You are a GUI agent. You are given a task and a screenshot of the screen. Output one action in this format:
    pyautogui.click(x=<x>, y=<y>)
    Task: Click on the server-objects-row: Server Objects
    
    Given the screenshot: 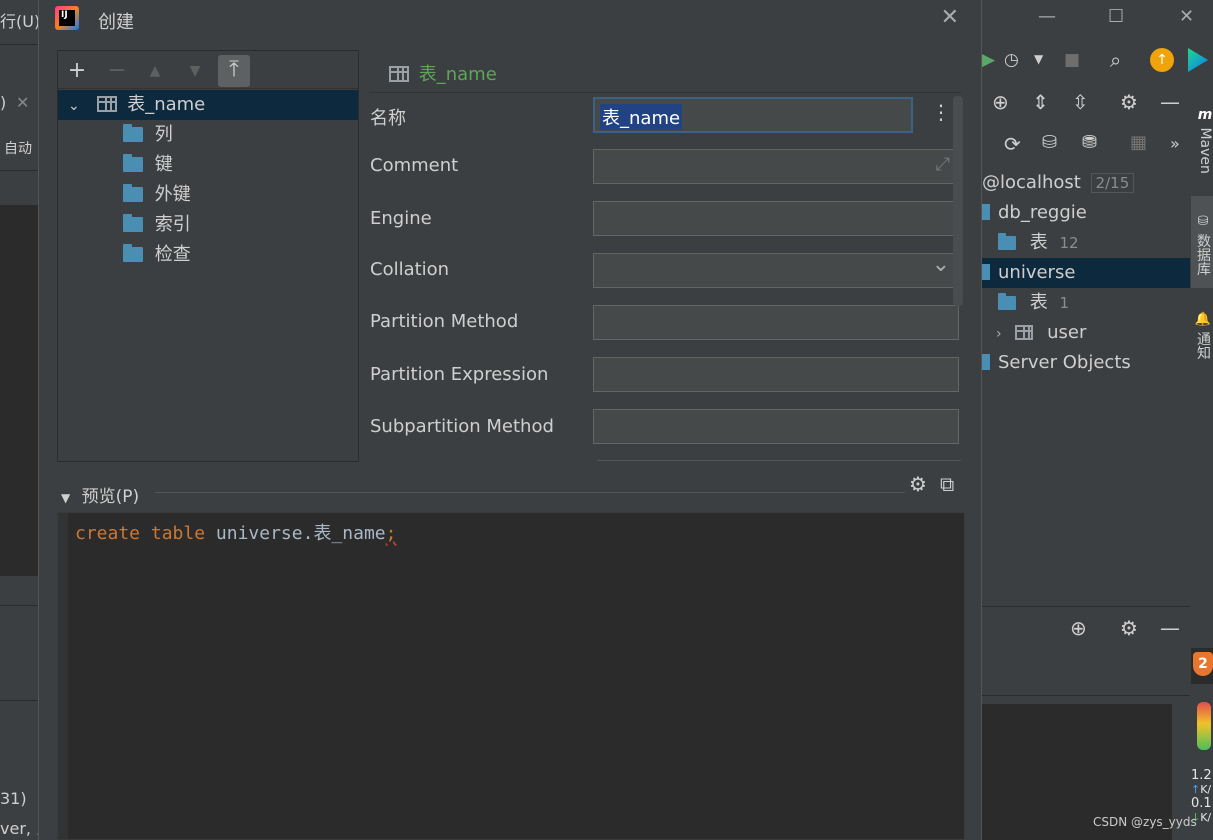 What is the action you would take?
    pyautogui.click(x=1086, y=363)
    